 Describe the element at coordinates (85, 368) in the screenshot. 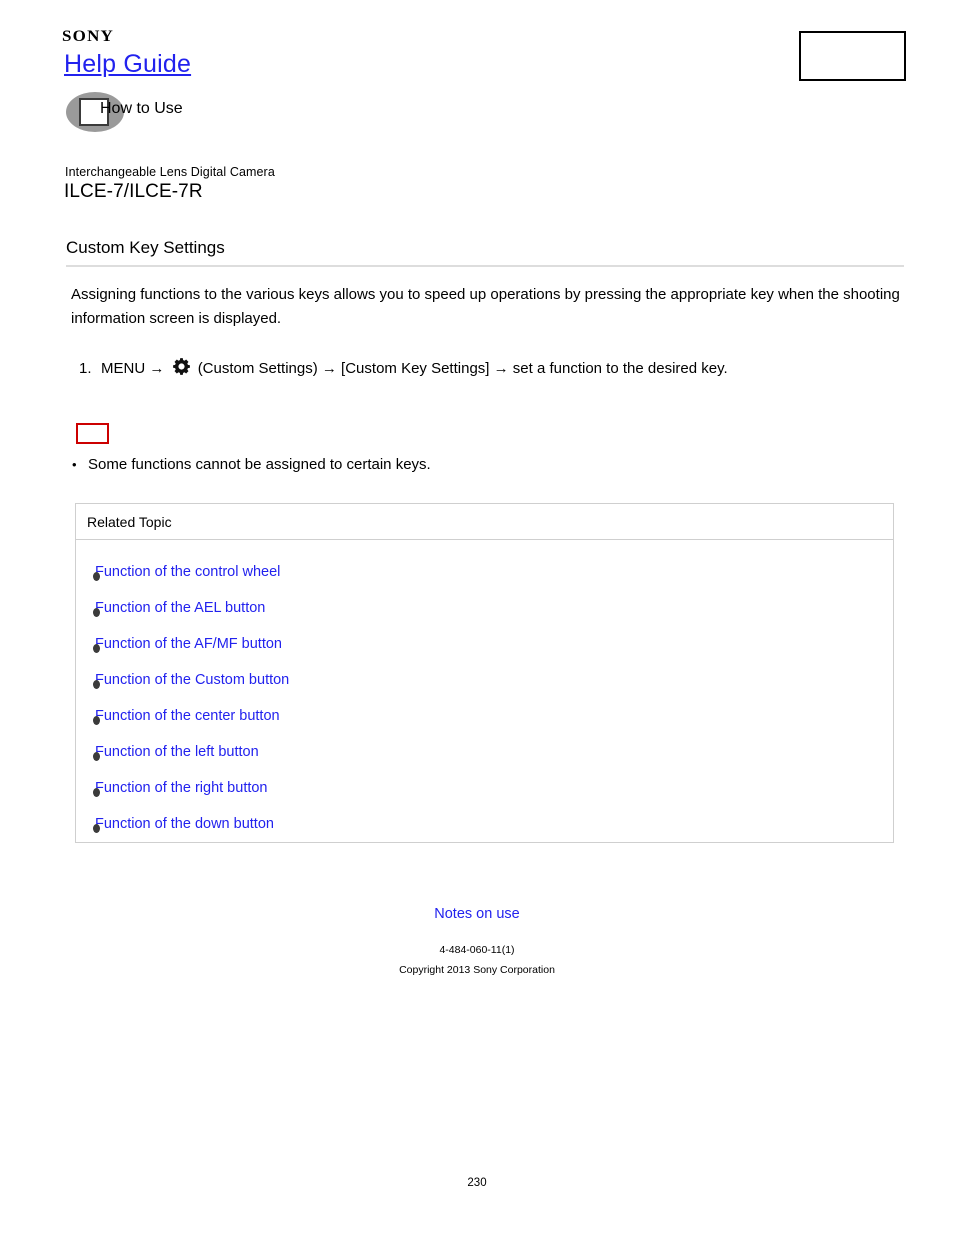

I see `step-number: 1.` at that location.